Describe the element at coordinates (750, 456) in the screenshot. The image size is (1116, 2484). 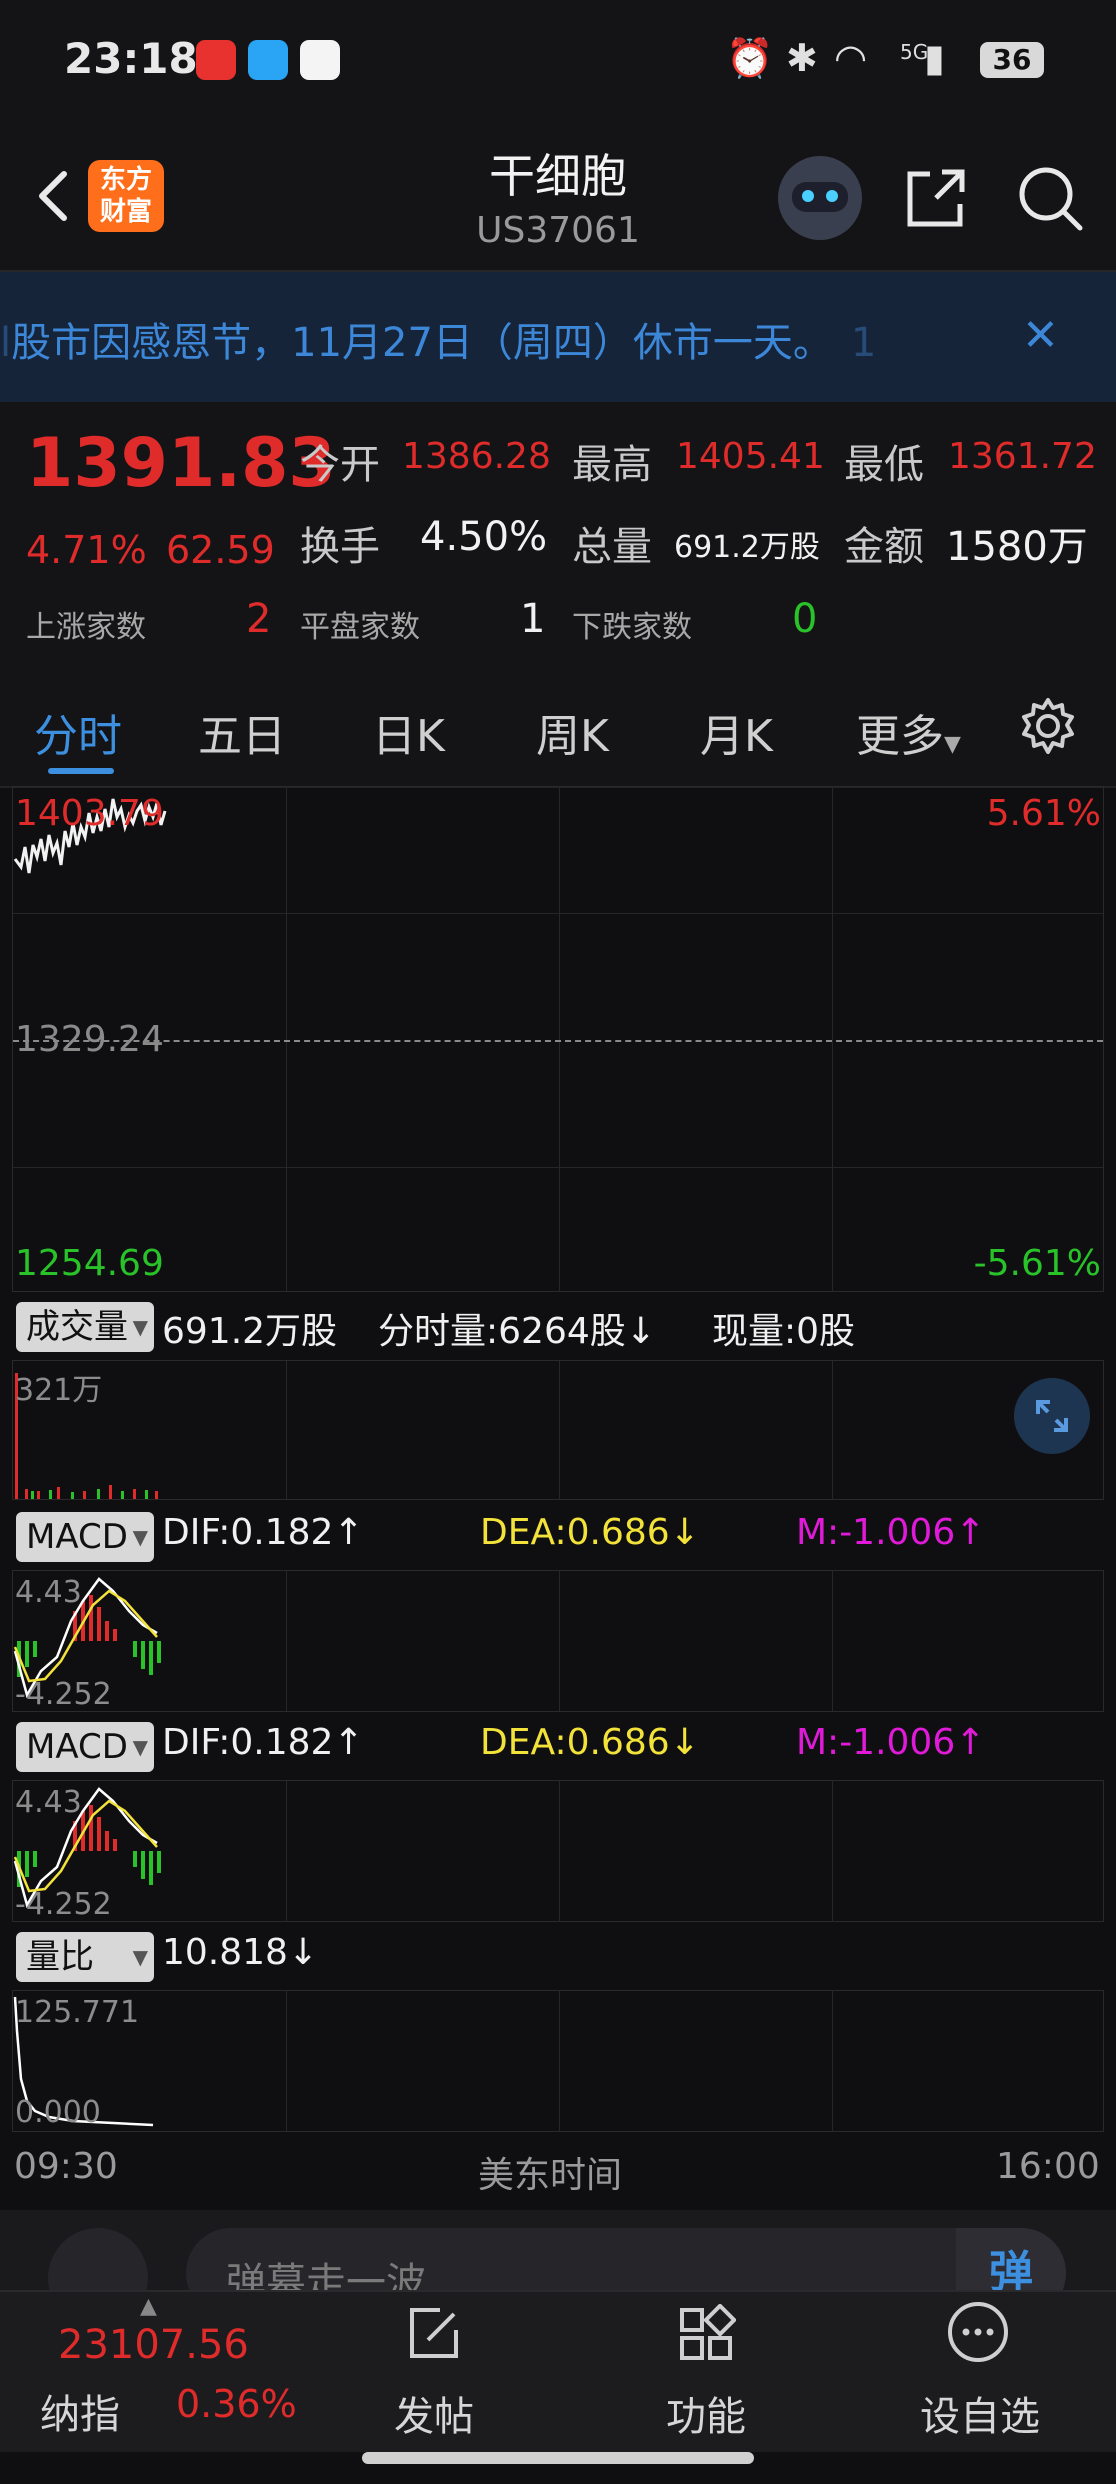
I see `high-value: 1405.41` at that location.